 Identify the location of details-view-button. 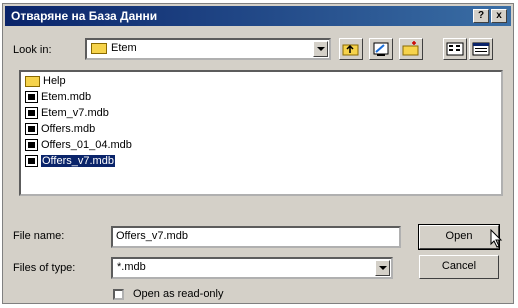
(481, 49).